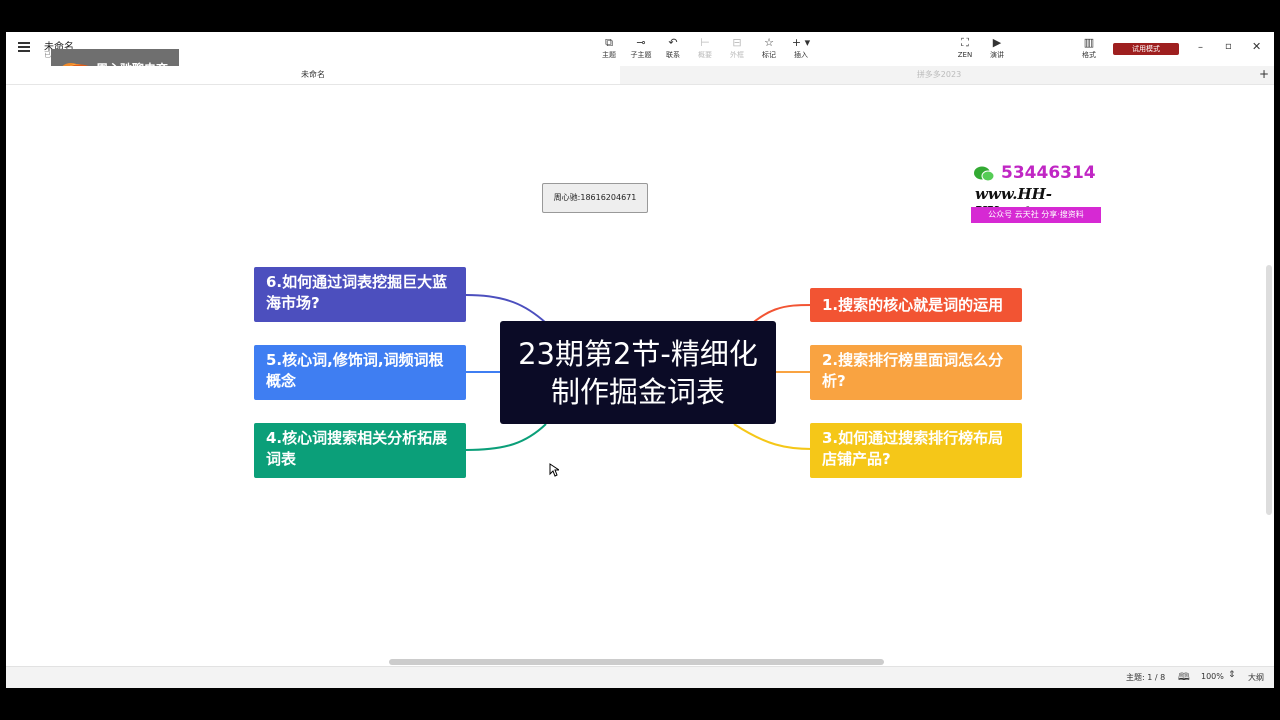 The width and height of the screenshot is (1280, 720). I want to click on add-tab-icon: +, so click(1264, 74).